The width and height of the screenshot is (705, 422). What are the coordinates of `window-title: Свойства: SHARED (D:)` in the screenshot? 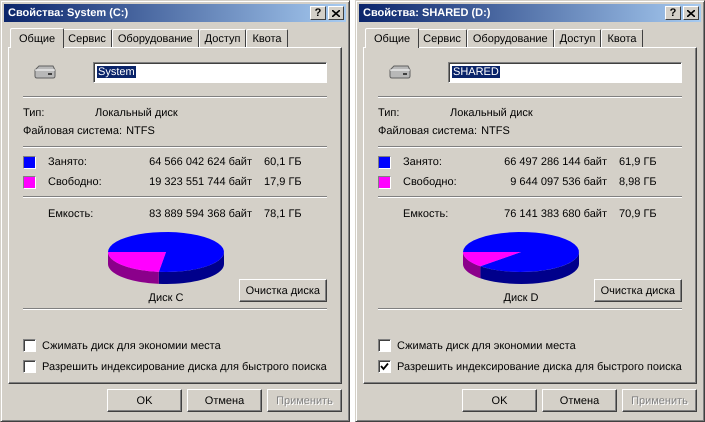 It's located at (427, 13).